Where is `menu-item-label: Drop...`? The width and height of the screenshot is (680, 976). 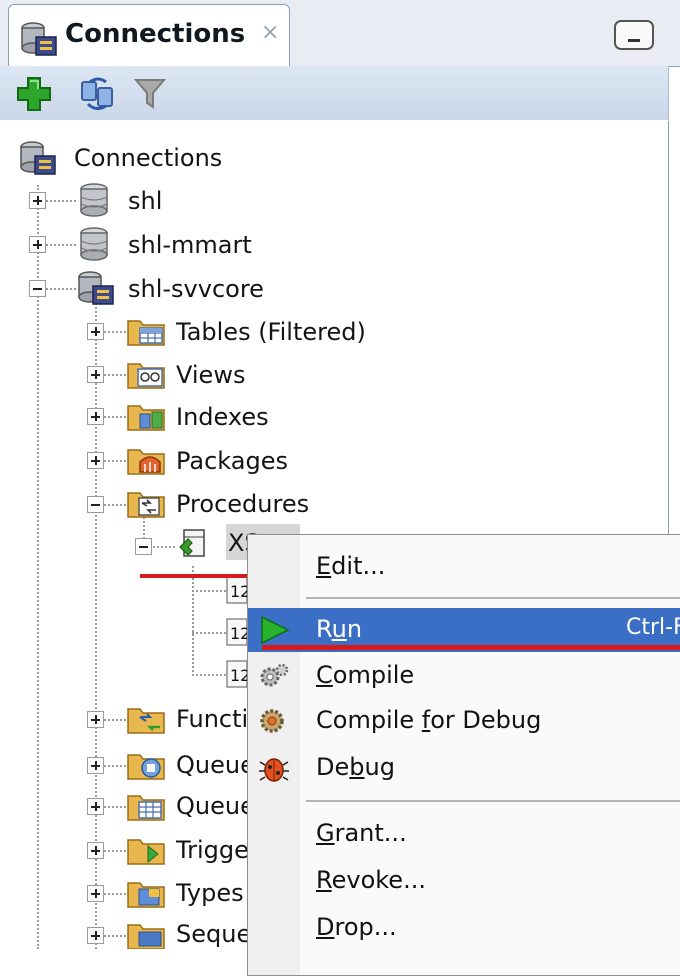
menu-item-label: Drop... is located at coordinates (356, 927).